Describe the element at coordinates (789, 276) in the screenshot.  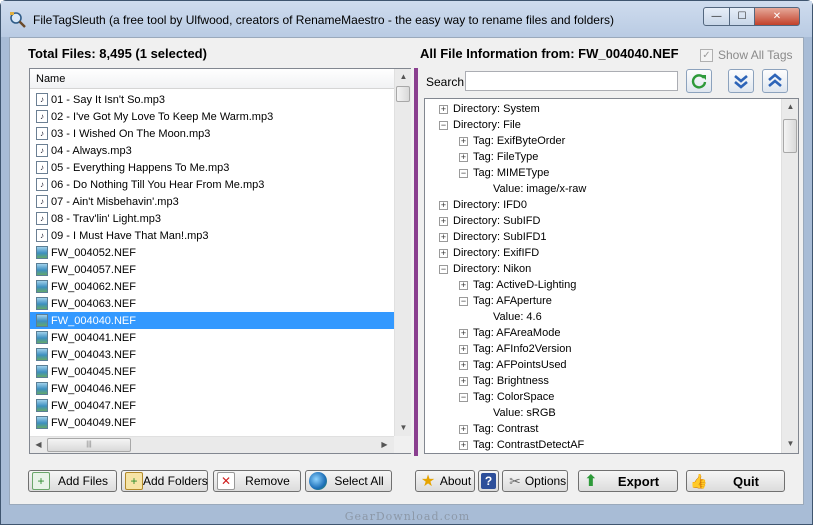
I see `tree-vertical-scrollbar: ▲ ▼` at that location.